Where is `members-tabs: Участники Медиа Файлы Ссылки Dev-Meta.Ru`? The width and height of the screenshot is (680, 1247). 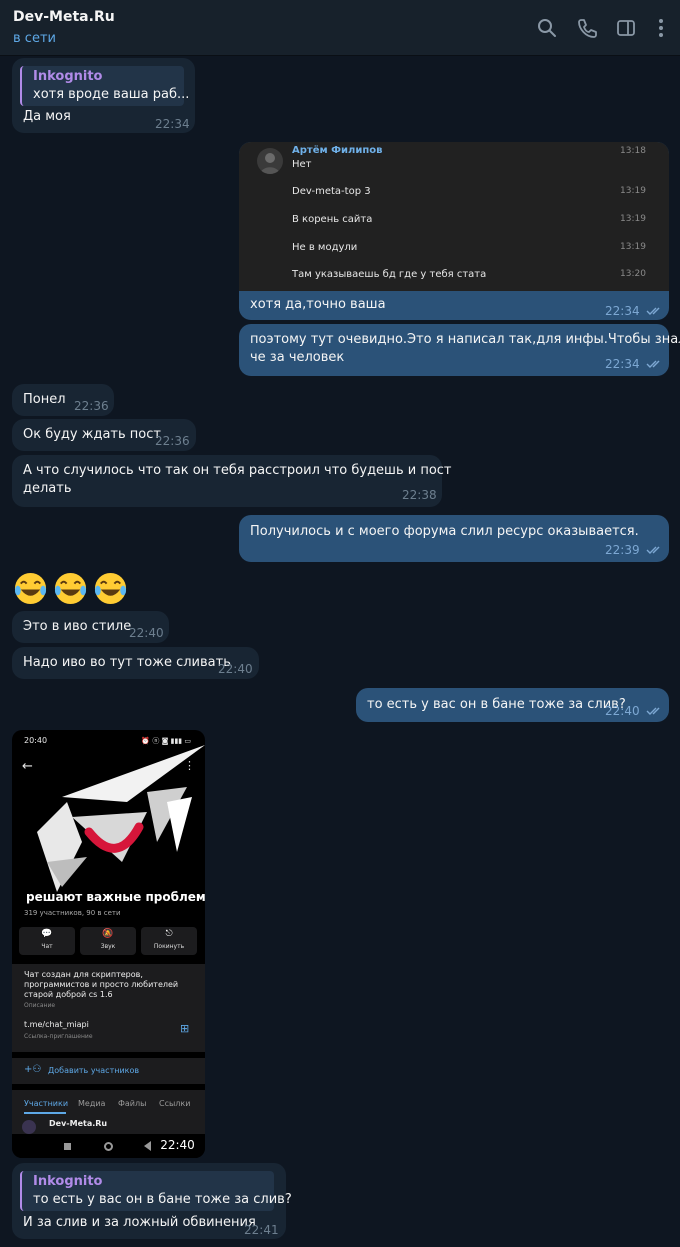 members-tabs: Участники Медиа Файлы Ссылки Dev-Meta.Ru is located at coordinates (108, 1112).